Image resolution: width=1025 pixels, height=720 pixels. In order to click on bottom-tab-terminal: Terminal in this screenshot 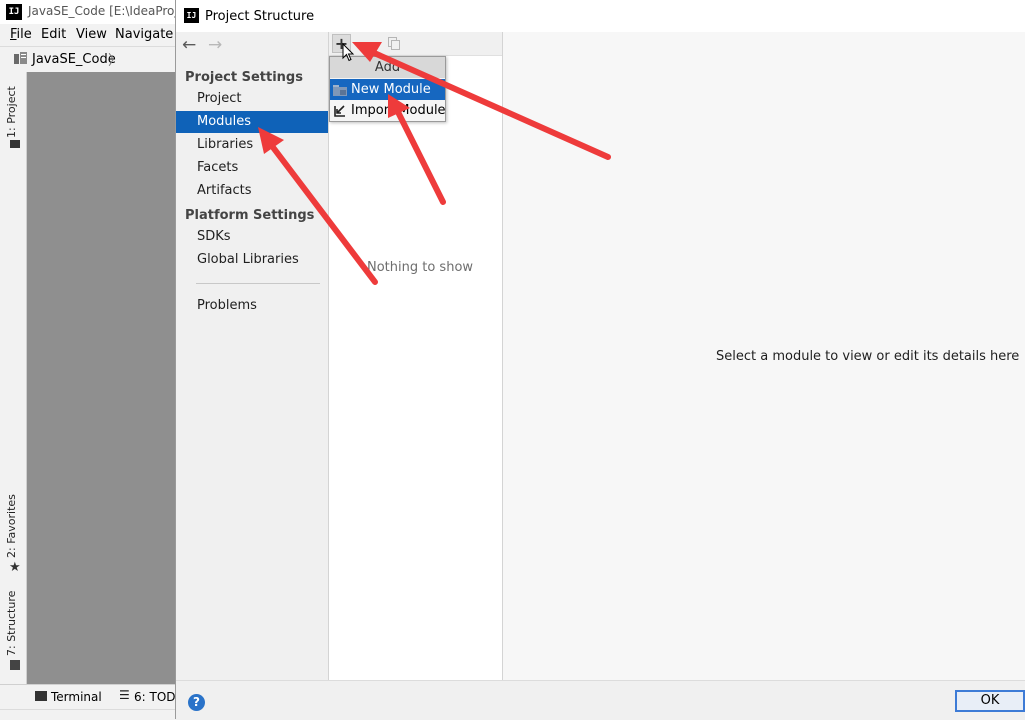, I will do `click(76, 697)`.